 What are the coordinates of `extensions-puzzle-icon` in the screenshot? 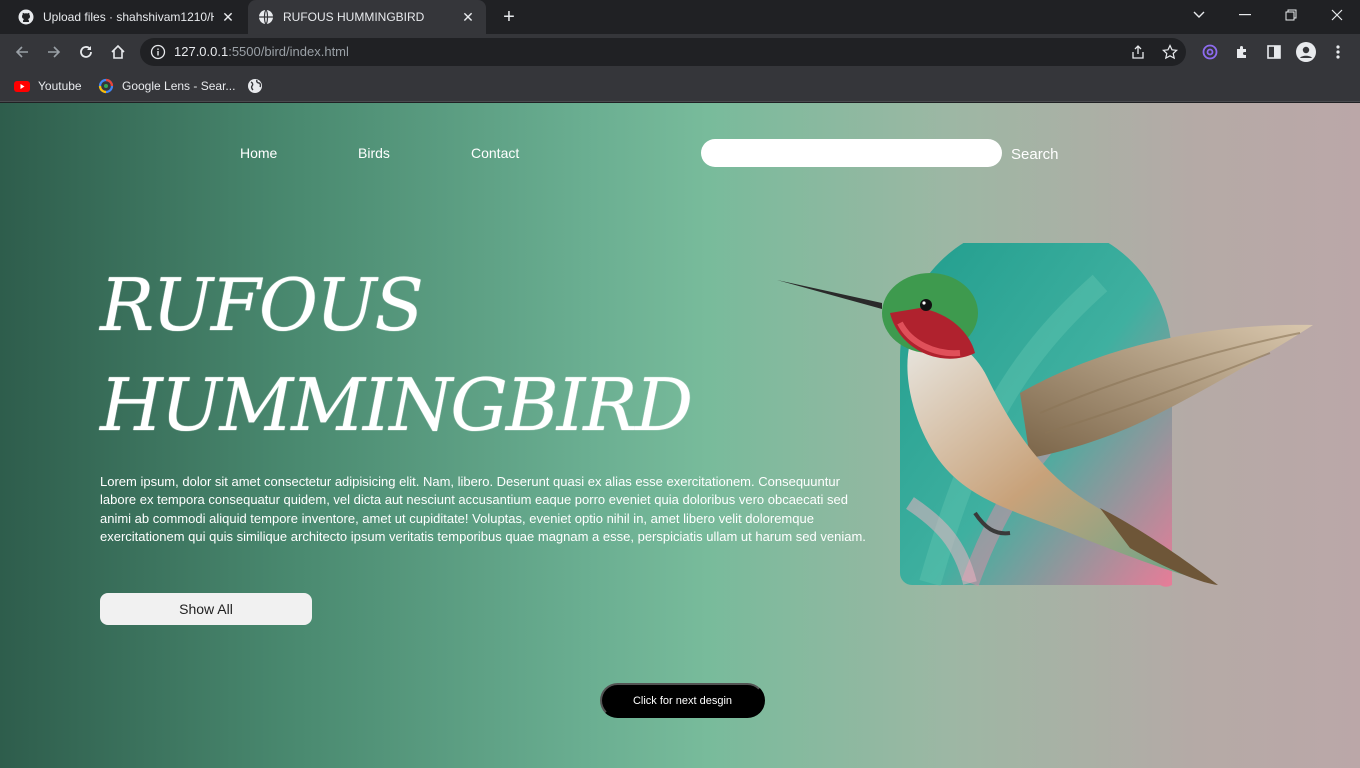 It's located at (1242, 52).